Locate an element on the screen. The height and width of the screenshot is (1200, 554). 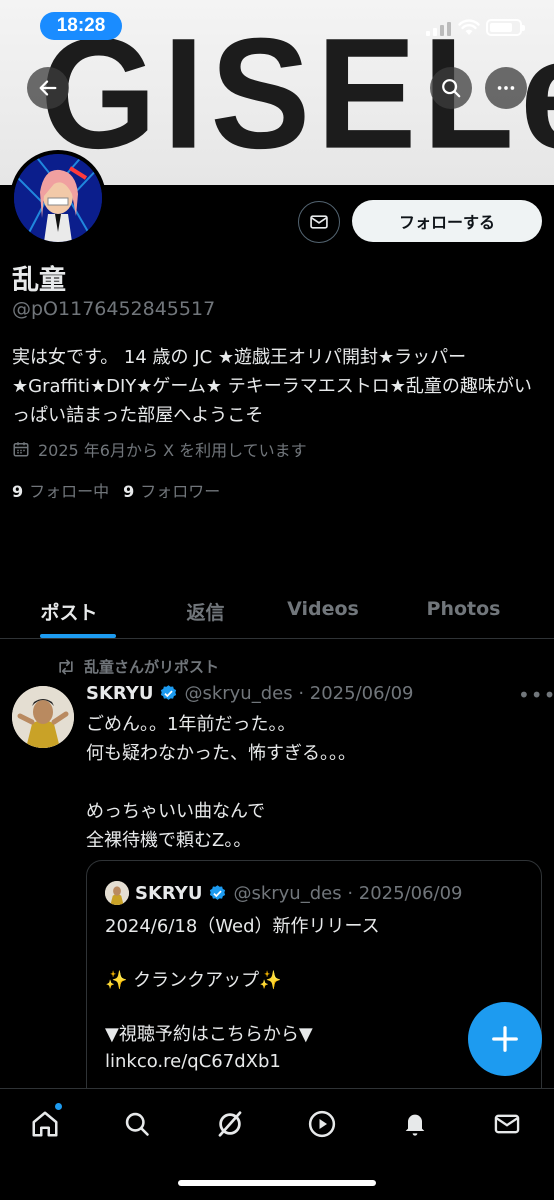
notification-dot is located at coordinates (58, 1106).